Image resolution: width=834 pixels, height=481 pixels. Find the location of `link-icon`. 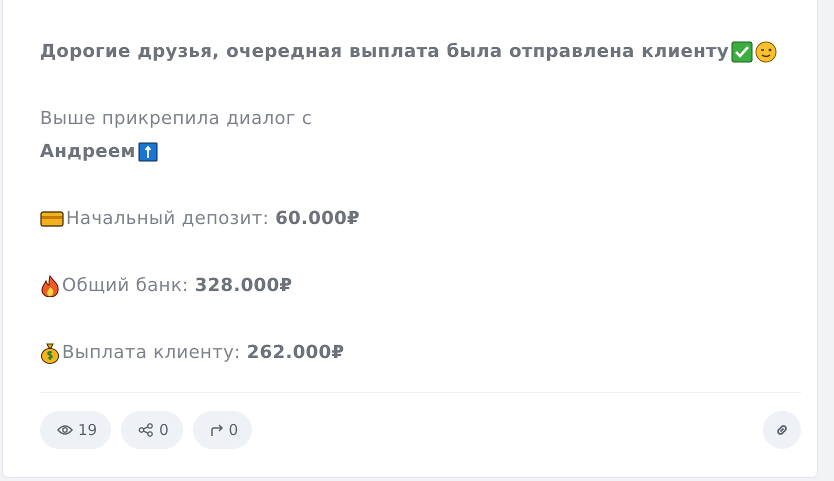

link-icon is located at coordinates (782, 430).